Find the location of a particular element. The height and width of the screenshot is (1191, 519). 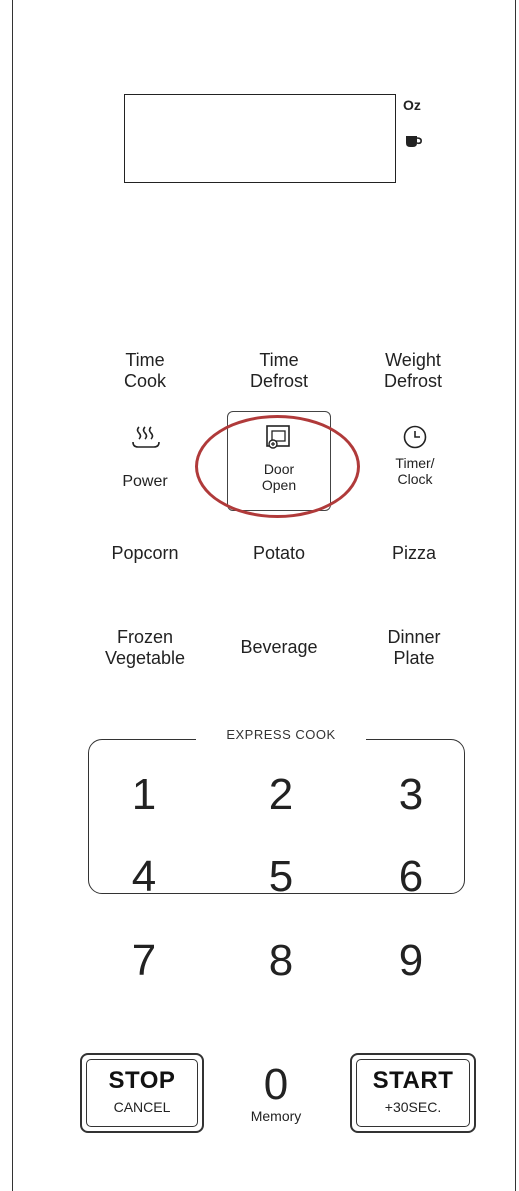

plus-30-sec-label: +30SEC. is located at coordinates (413, 1107).